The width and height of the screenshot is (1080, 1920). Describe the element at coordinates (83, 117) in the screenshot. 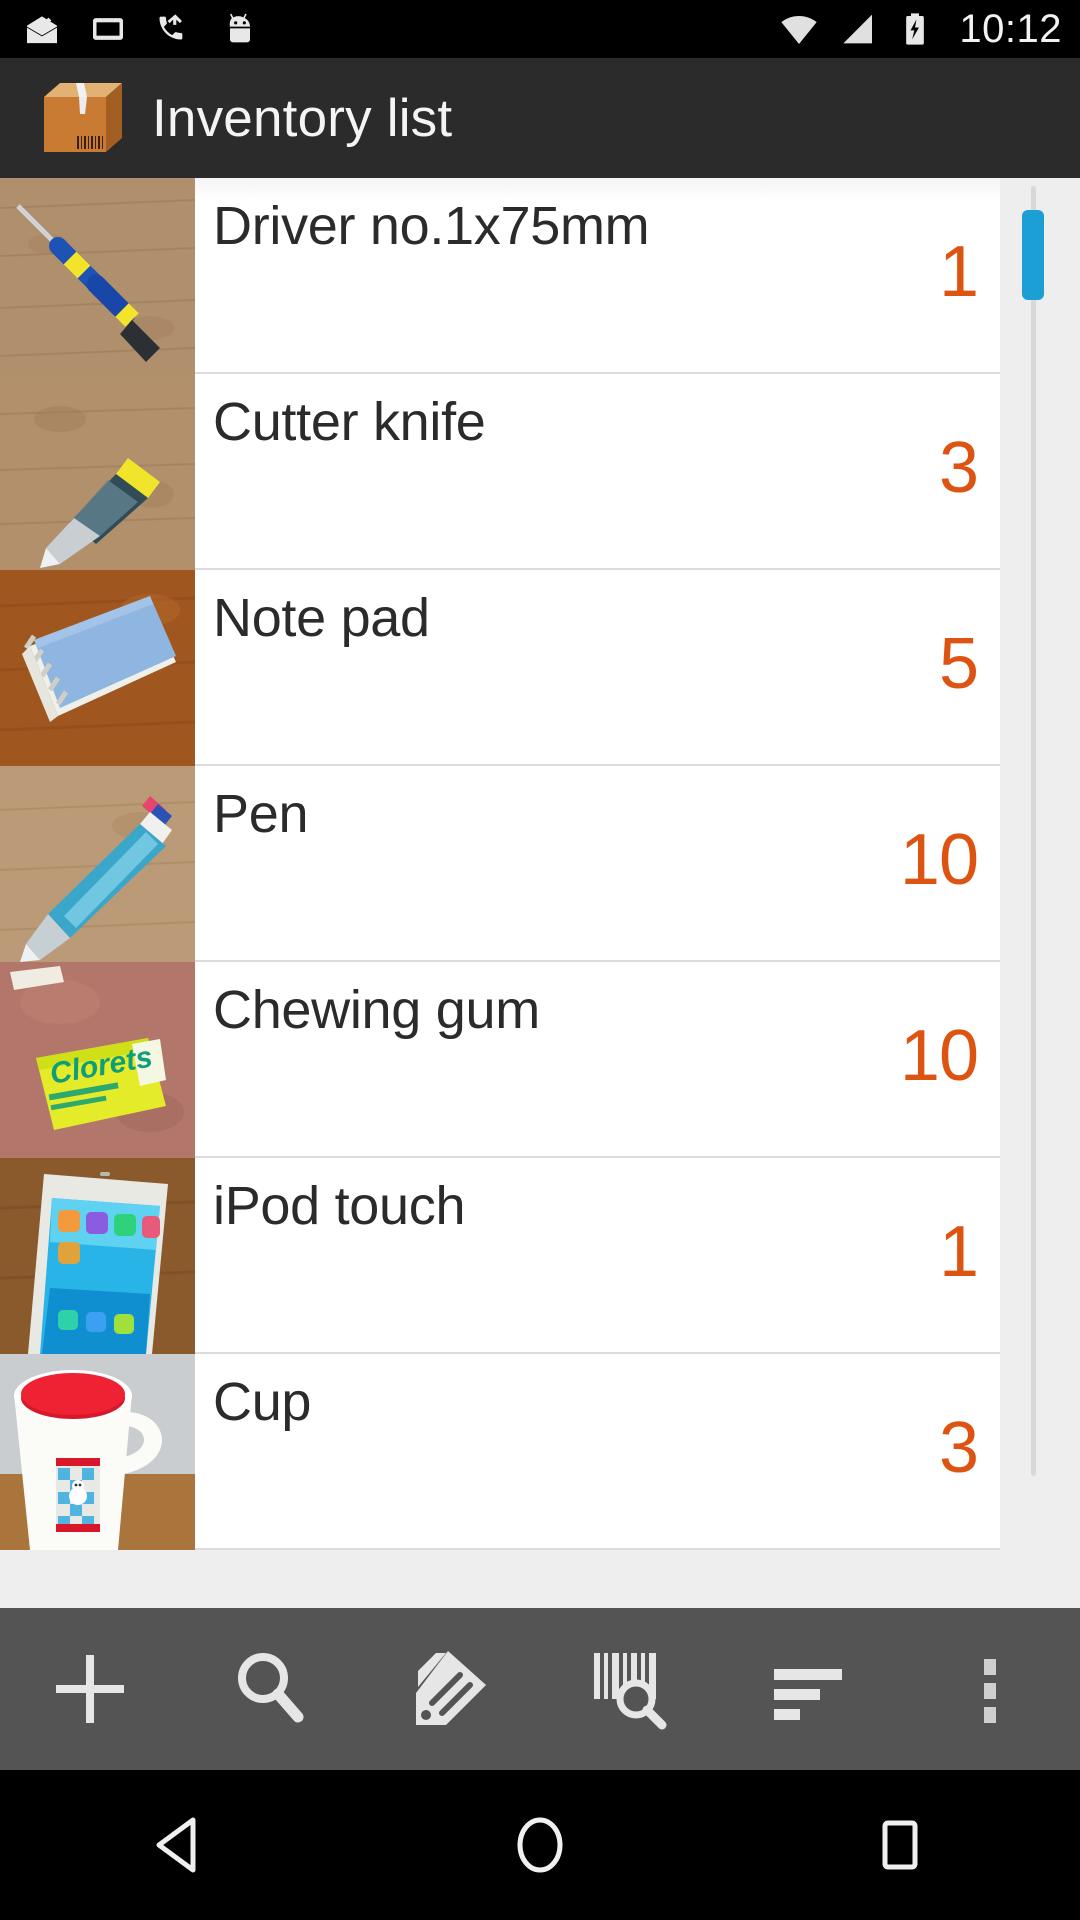

I see `cardboard-box-icon` at that location.